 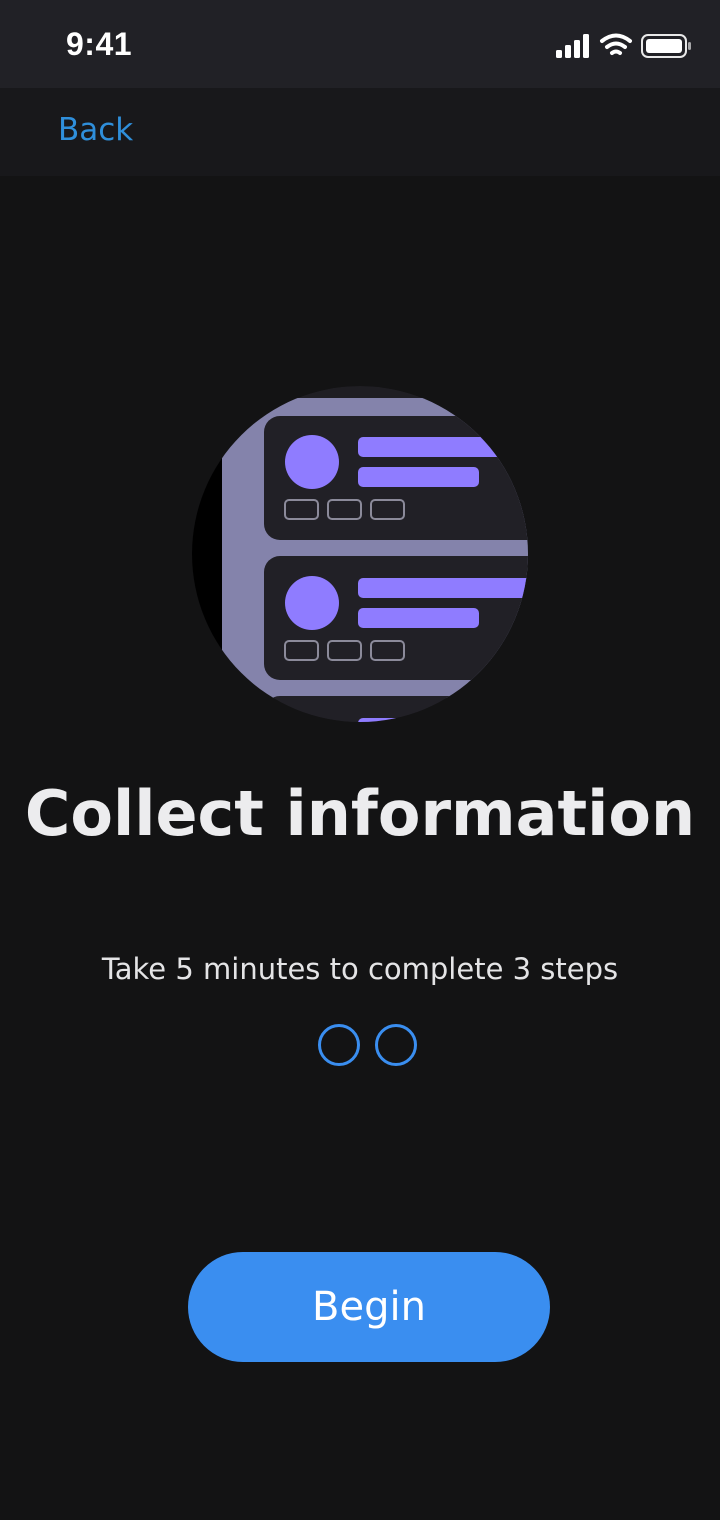 I want to click on status-icons, so click(x=623, y=45).